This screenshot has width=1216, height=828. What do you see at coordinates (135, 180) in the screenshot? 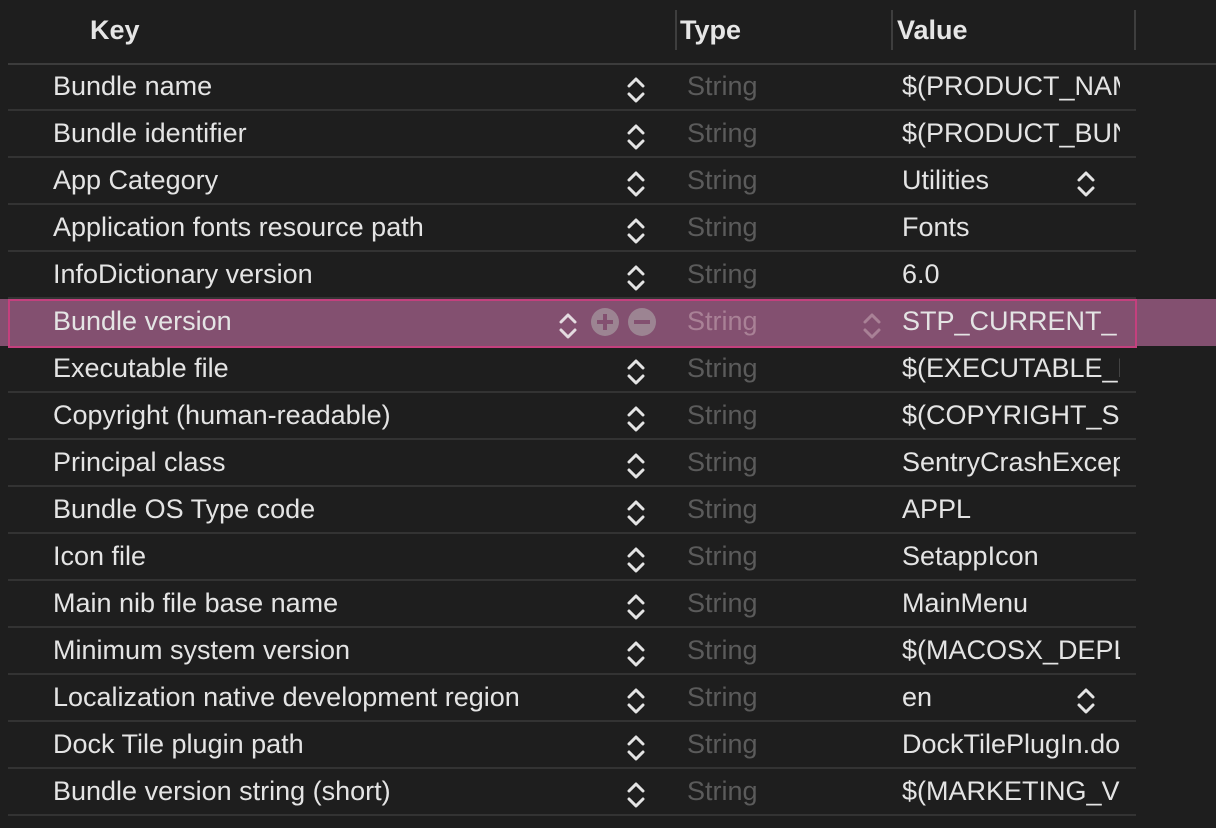
I see `key-label: App Category` at bounding box center [135, 180].